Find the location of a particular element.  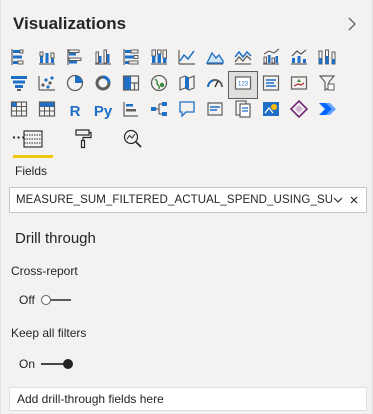

tab-format is located at coordinates (83, 141).